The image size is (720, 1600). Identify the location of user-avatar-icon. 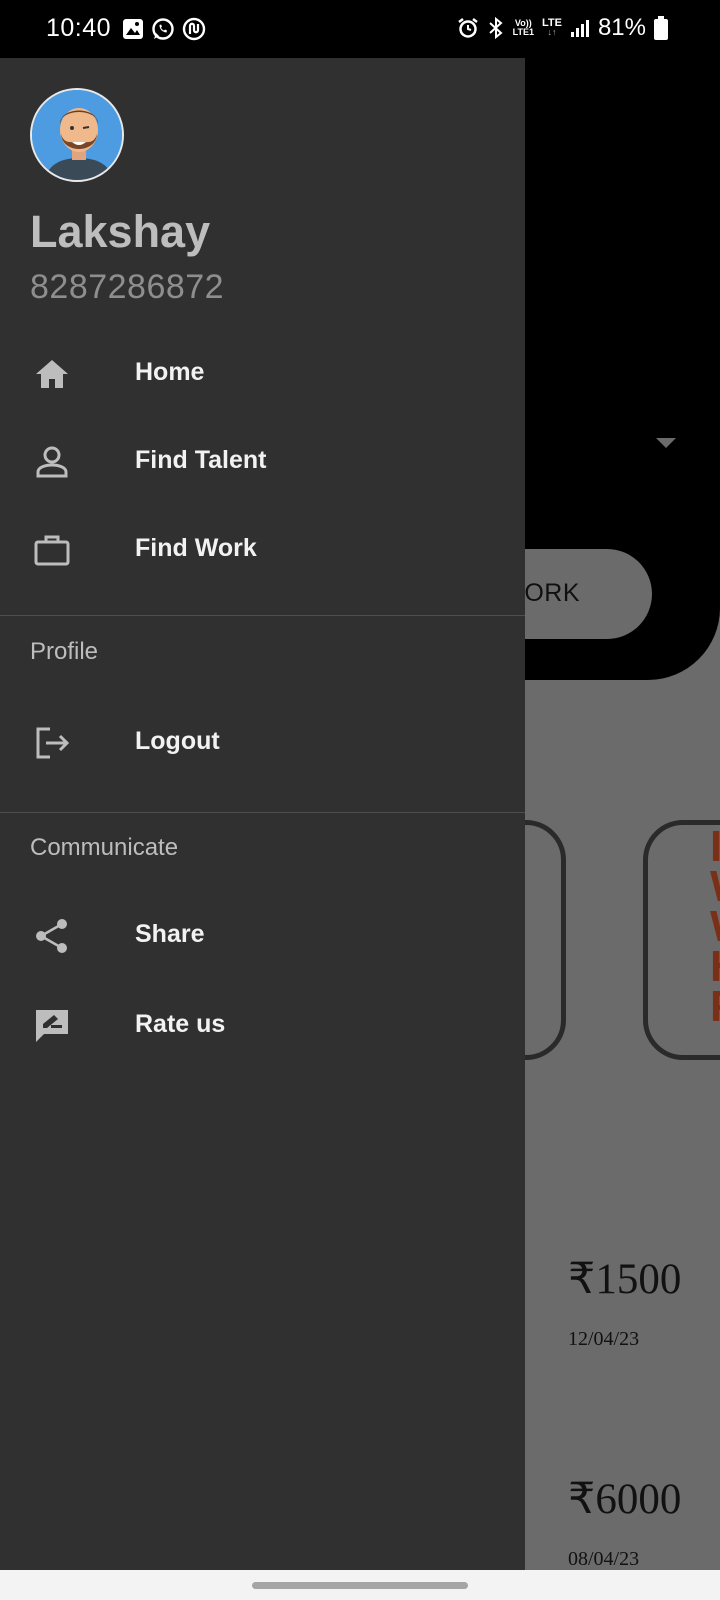
(77, 135).